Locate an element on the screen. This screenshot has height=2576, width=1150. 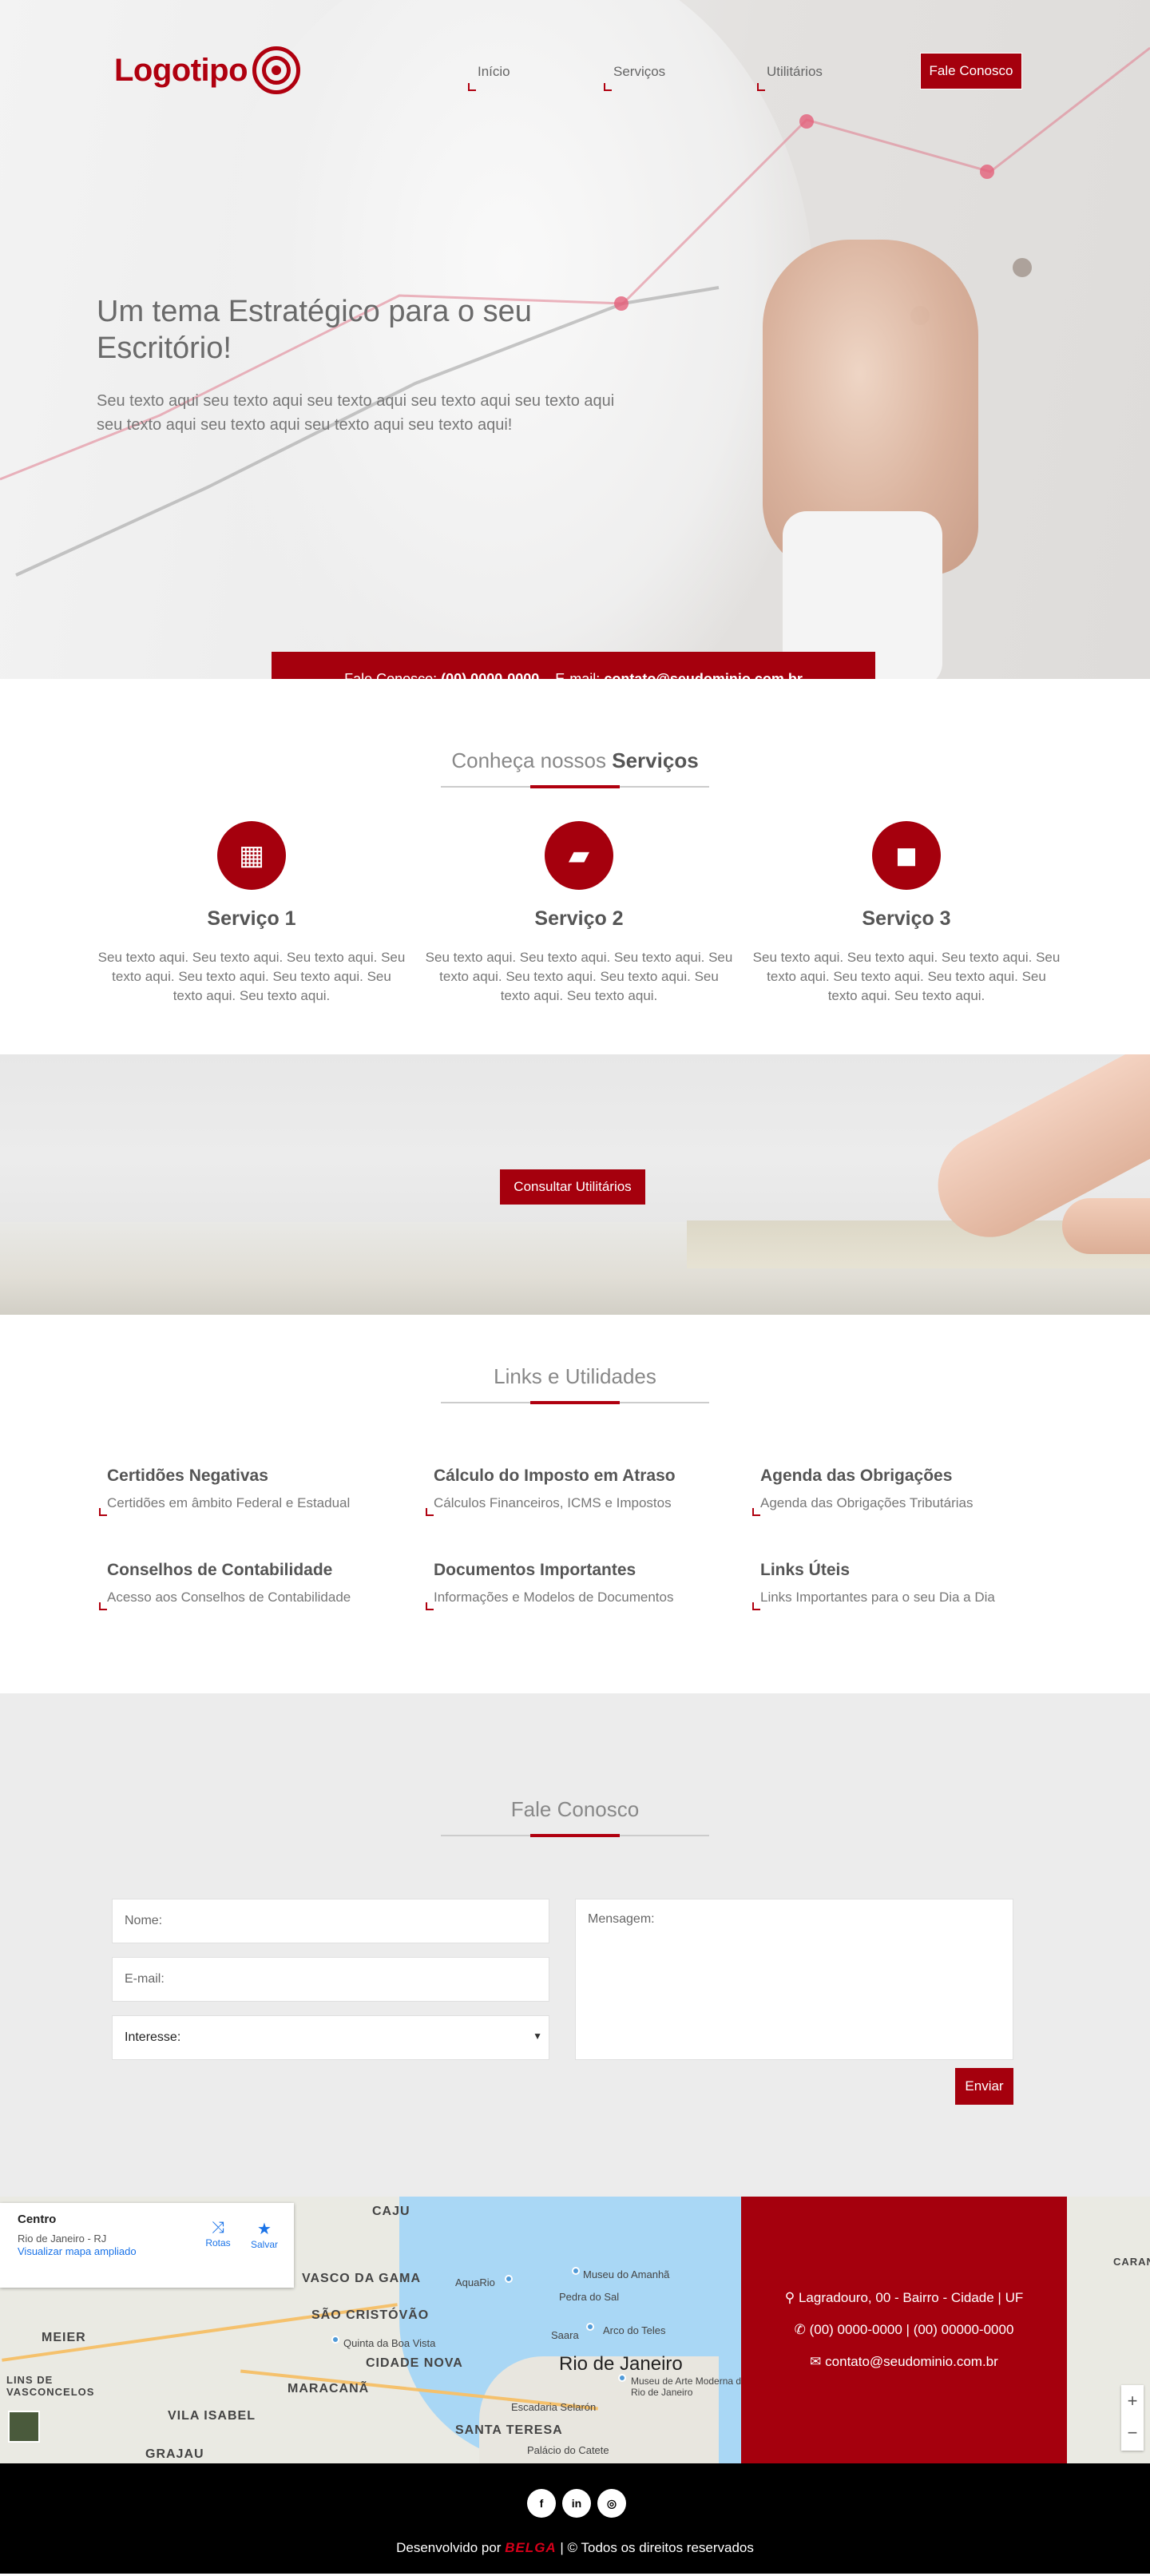
link-text: Agenda das Obrigações Tributárias is located at coordinates (867, 1502).